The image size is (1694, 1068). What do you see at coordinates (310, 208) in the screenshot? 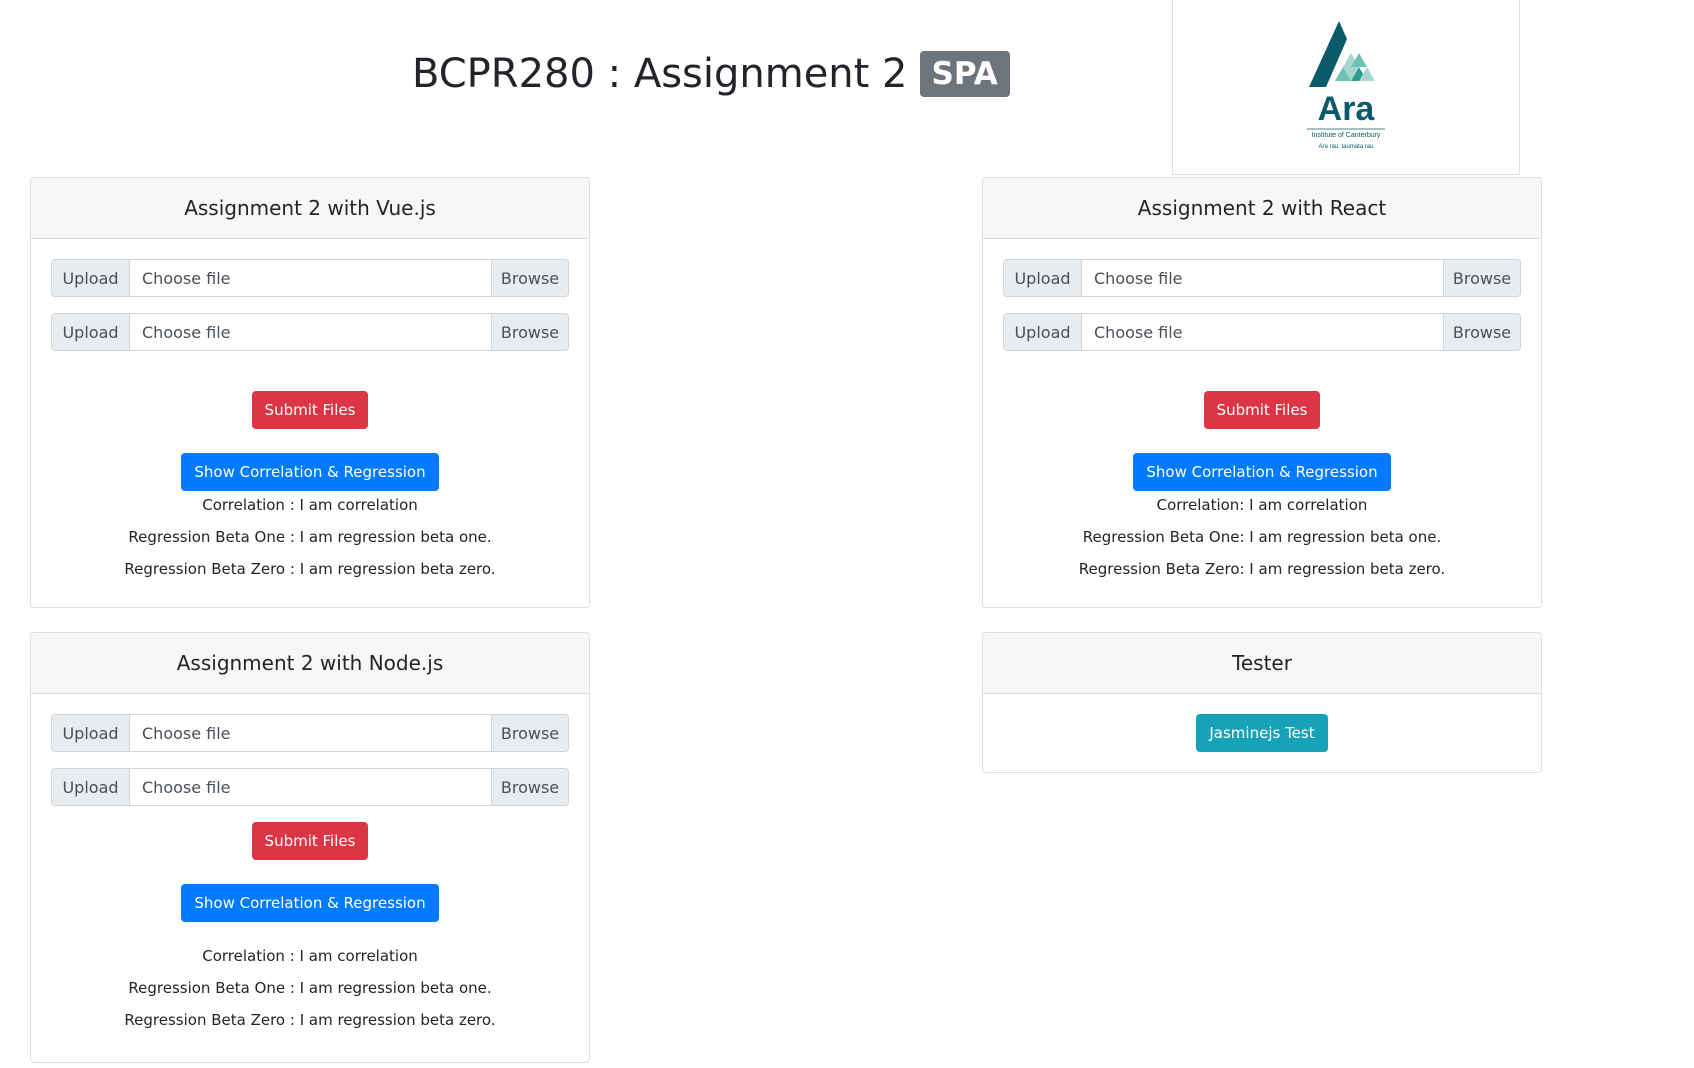
I see `vue-card-title: Assignment 2 with Vue.js` at bounding box center [310, 208].